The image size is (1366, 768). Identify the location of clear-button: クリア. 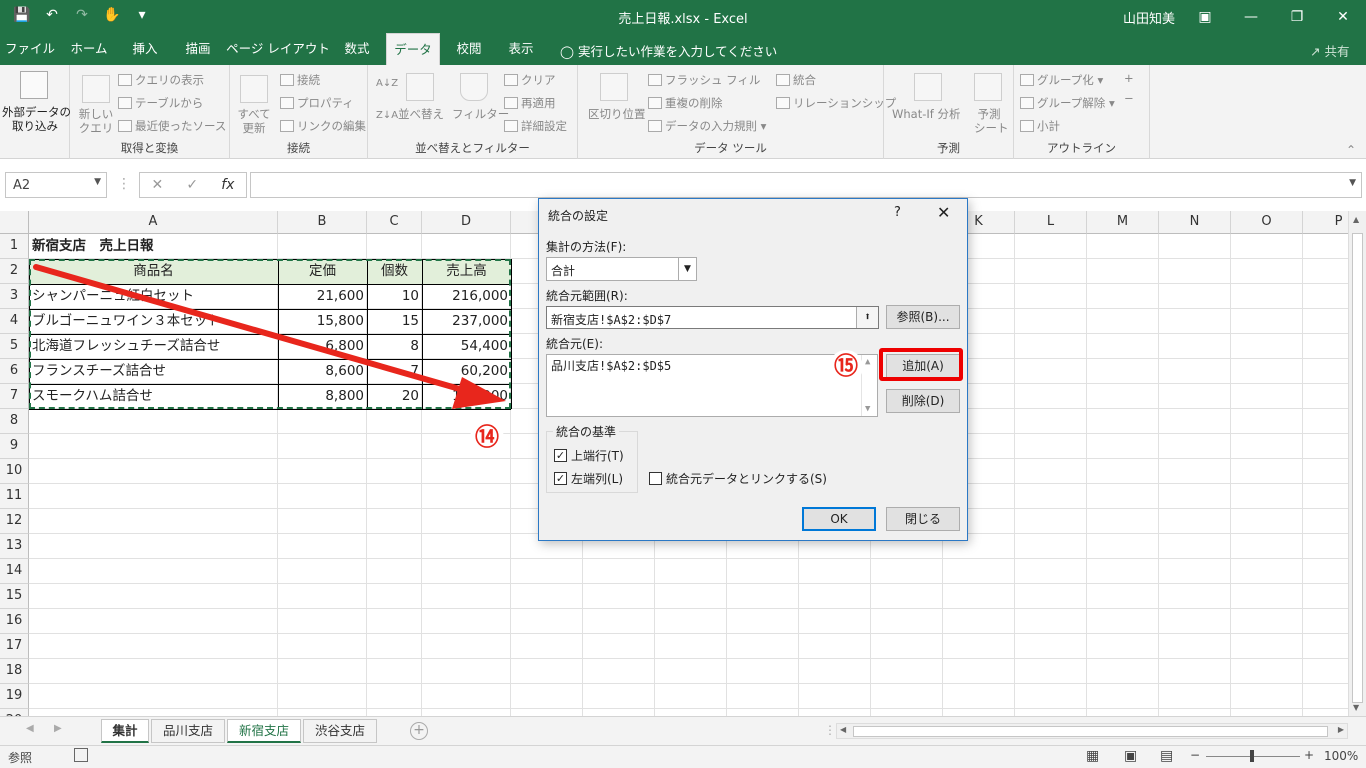
(530, 80).